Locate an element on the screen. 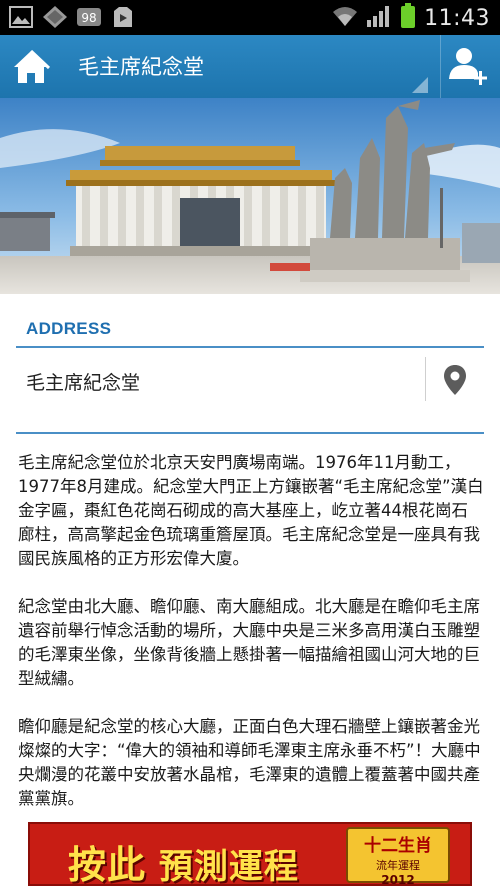 Image resolution: width=500 pixels, height=889 pixels. add-user-button is located at coordinates (469, 67).